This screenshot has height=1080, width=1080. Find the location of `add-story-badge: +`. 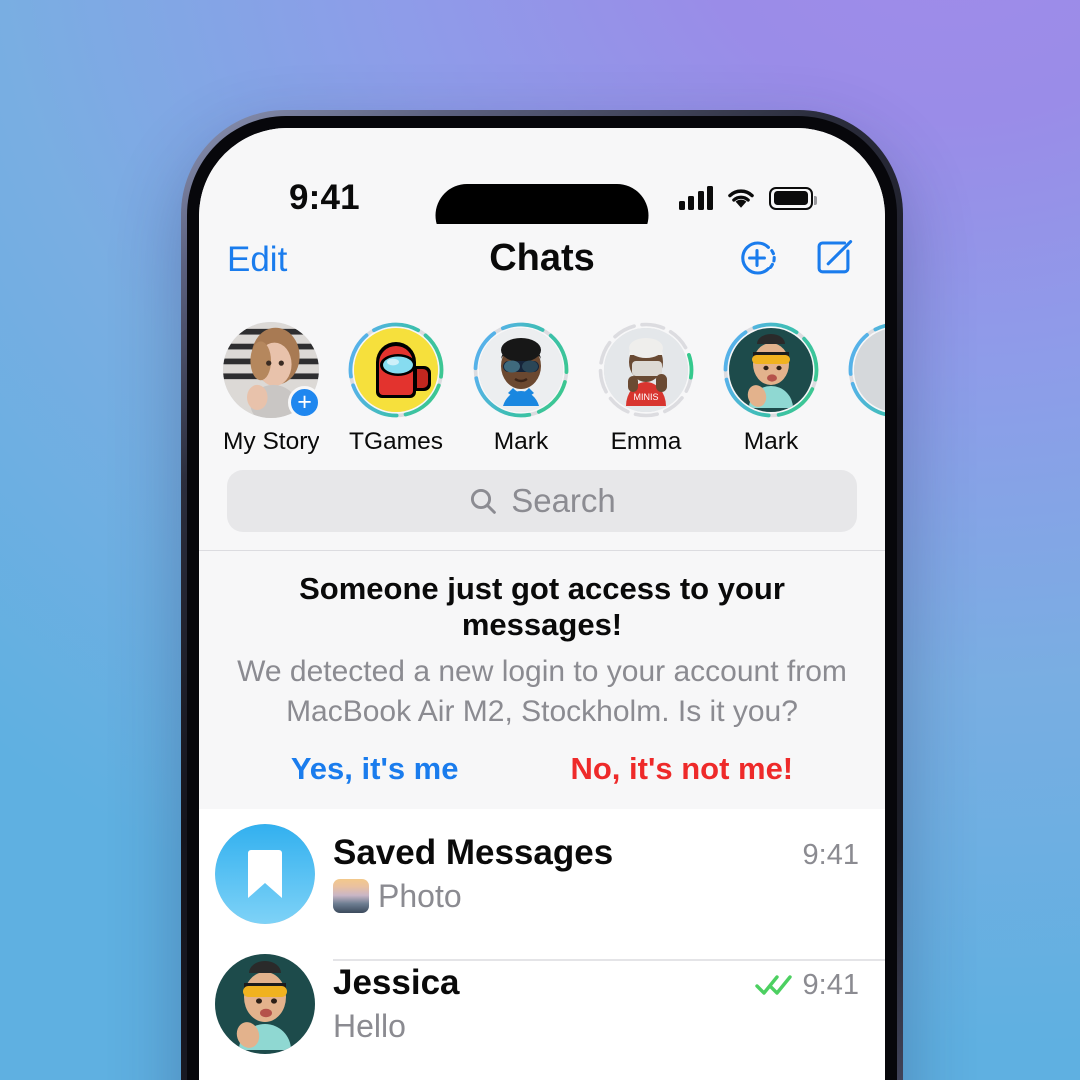

add-story-badge: + is located at coordinates (304, 402).